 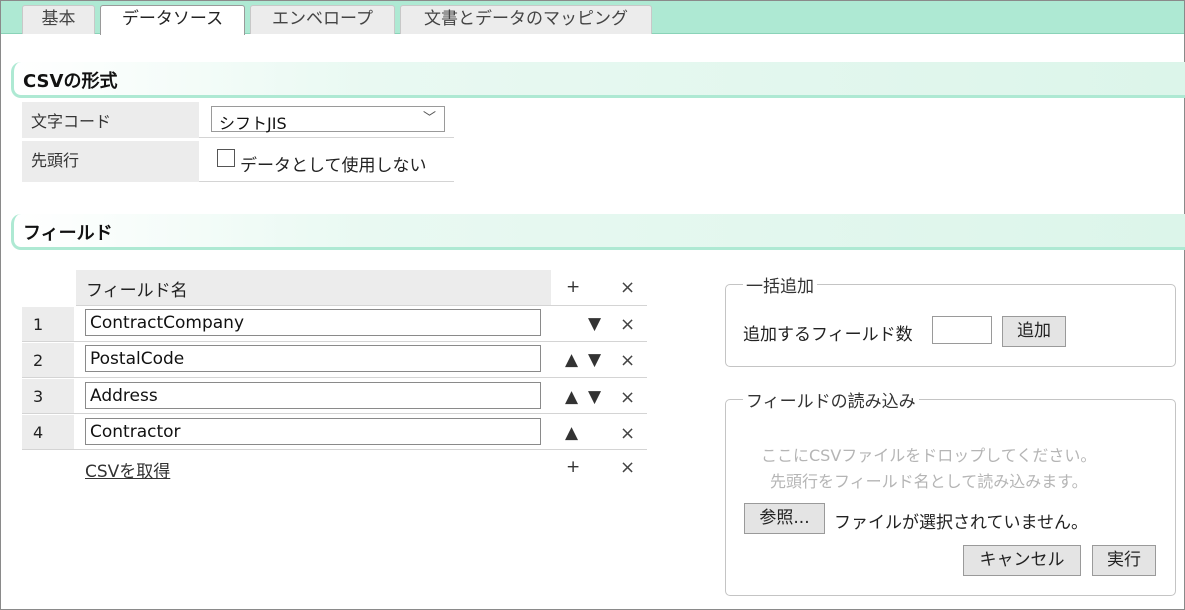 I want to click on table-row-number: 2, so click(x=48, y=360).